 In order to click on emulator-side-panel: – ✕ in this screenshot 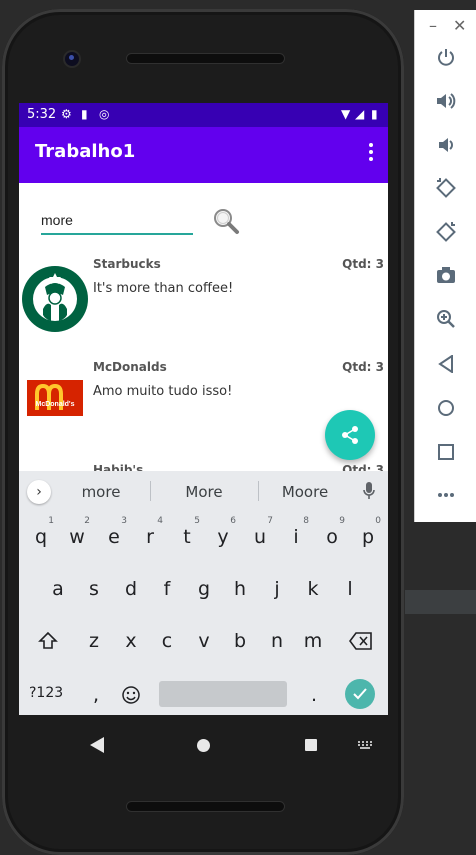, I will do `click(445, 266)`.